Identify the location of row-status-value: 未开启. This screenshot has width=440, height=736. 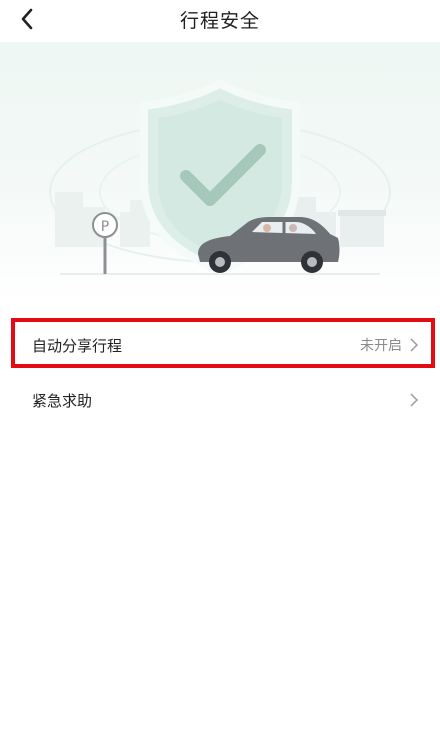
(381, 346).